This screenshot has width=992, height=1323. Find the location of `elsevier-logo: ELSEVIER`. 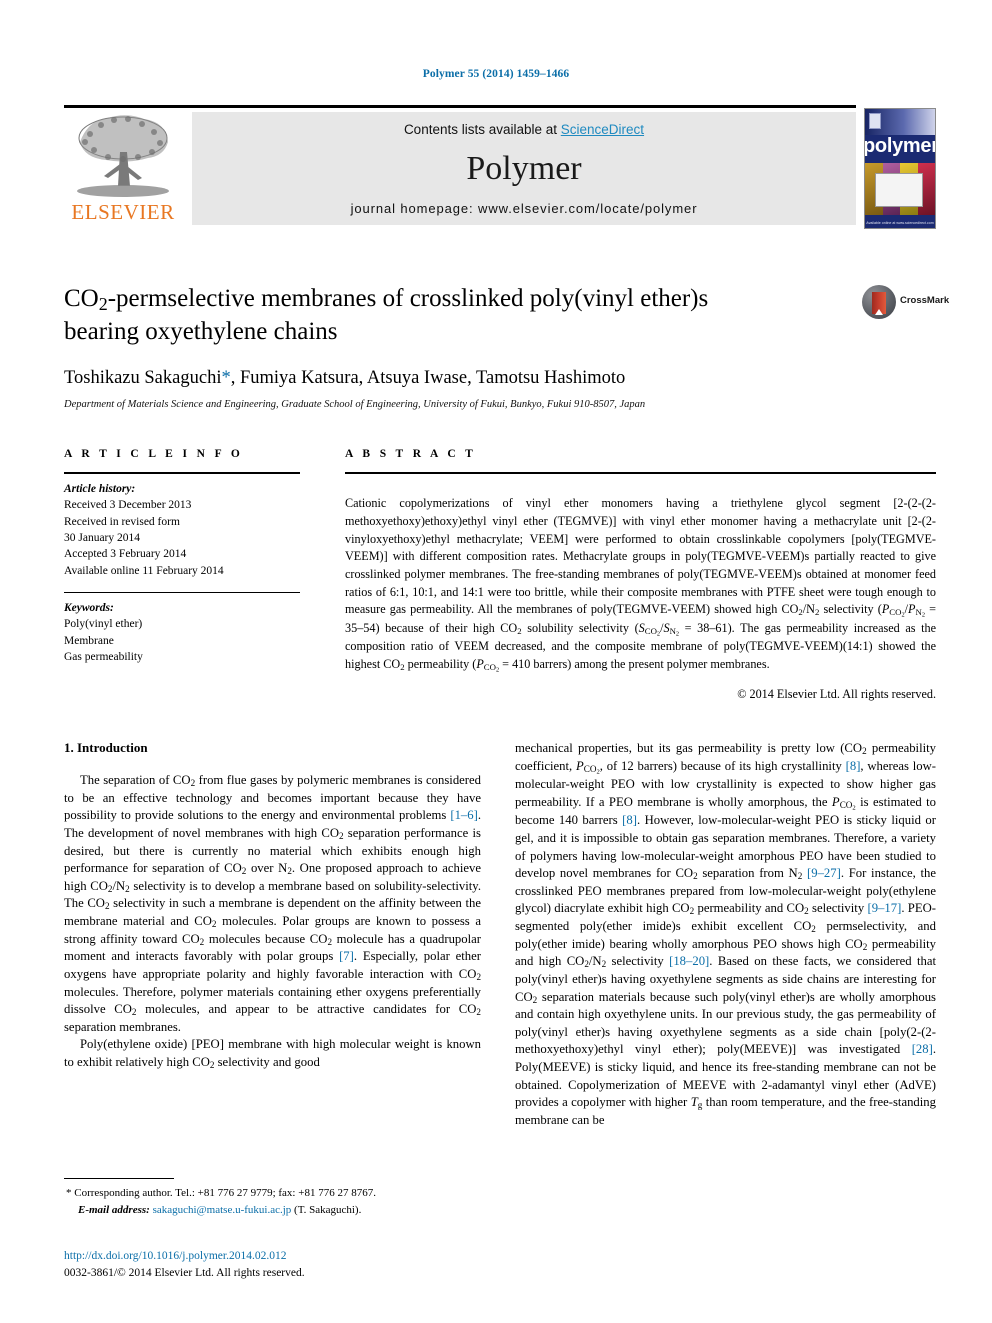

elsevier-logo: ELSEVIER is located at coordinates (123, 168).